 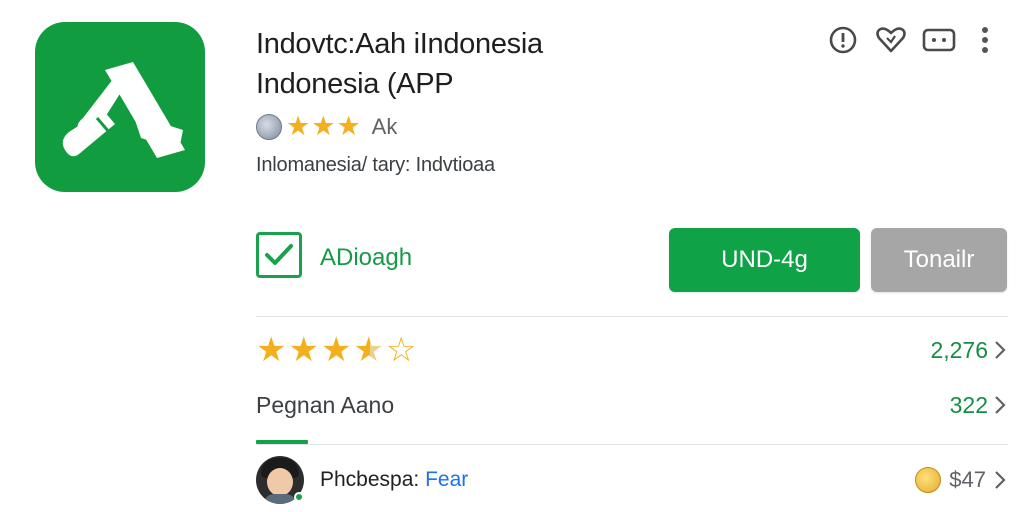 I want to click on rating-text: Ak, so click(x=384, y=126).